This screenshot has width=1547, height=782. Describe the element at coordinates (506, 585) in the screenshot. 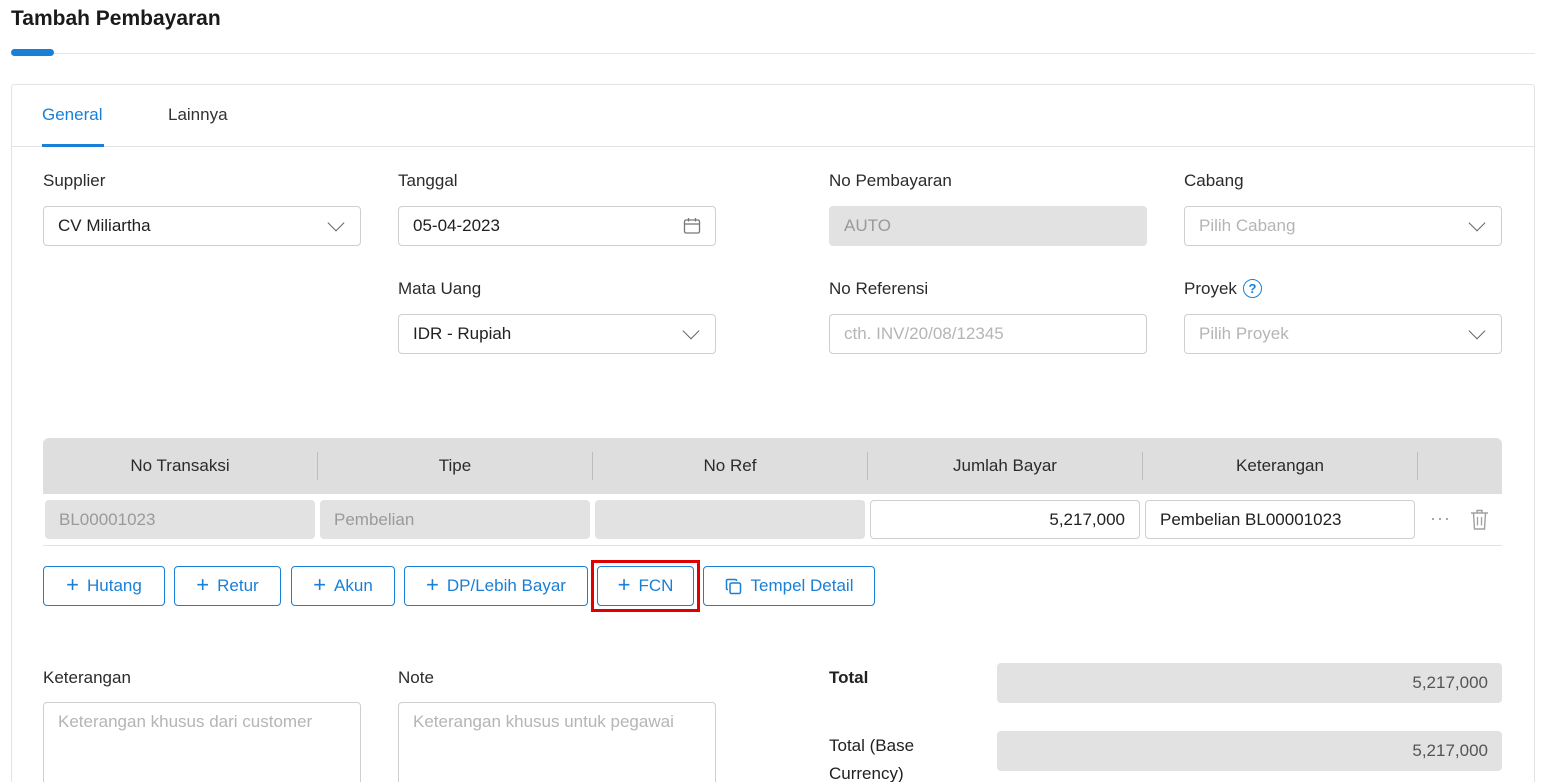

I see `add-dp-label: DP/Lebih Bayar` at that location.